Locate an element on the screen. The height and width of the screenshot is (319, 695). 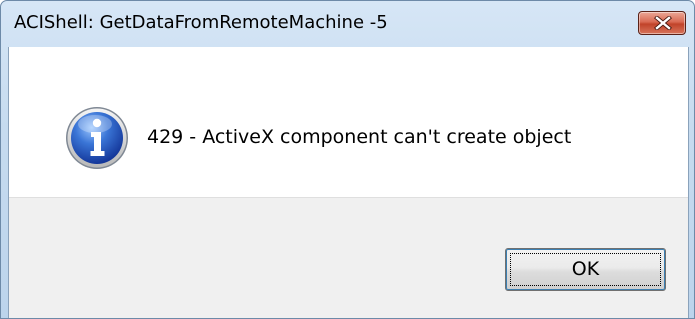
title-bar: ACIShell: GetDataFromRemoteMachine -5 is located at coordinates (347, 24).